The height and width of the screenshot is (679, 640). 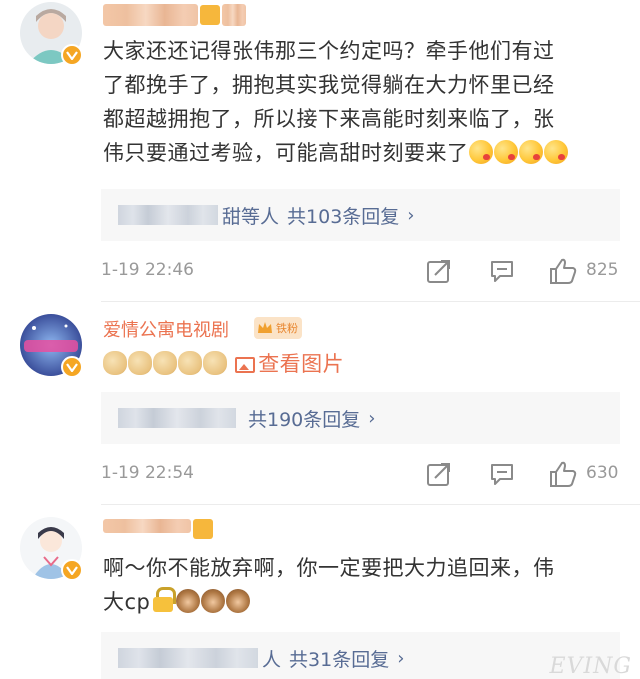 What do you see at coordinates (166, 329) in the screenshot?
I see `user-name: 爱情公寓电视剧` at bounding box center [166, 329].